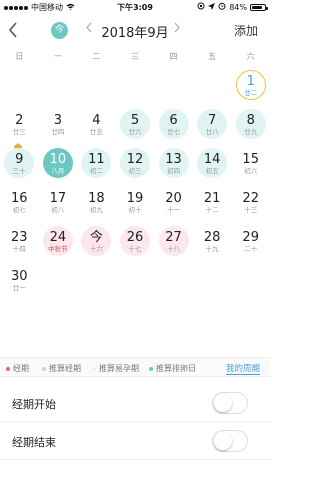  Describe the element at coordinates (94, 368) in the screenshot. I see `legend-fertile-dot` at that location.